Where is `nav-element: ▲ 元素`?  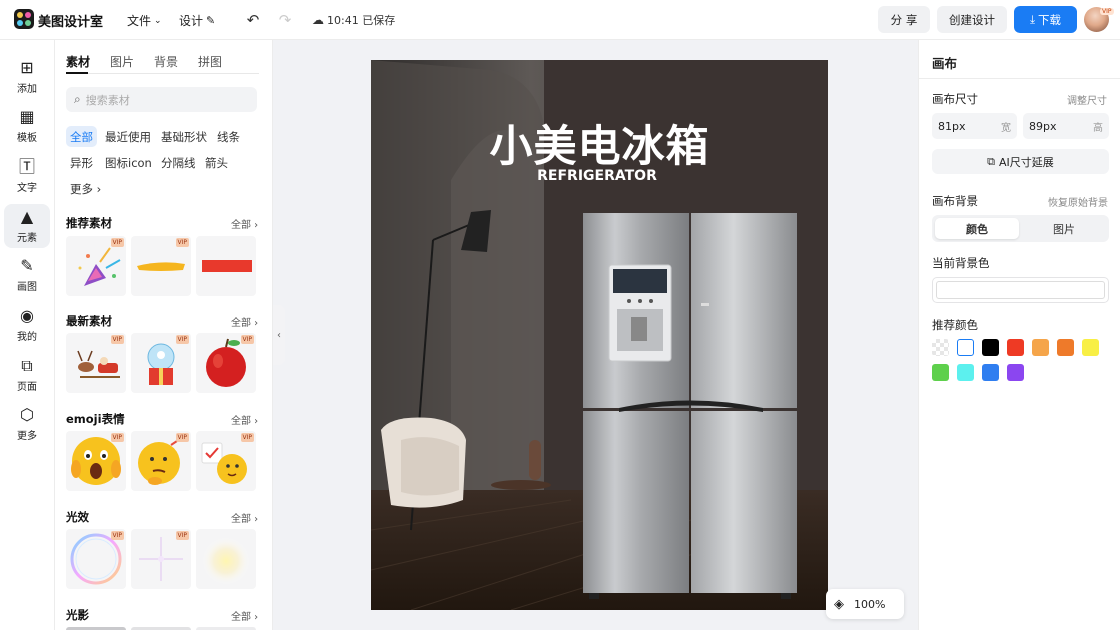 nav-element: ▲ 元素 is located at coordinates (27, 226).